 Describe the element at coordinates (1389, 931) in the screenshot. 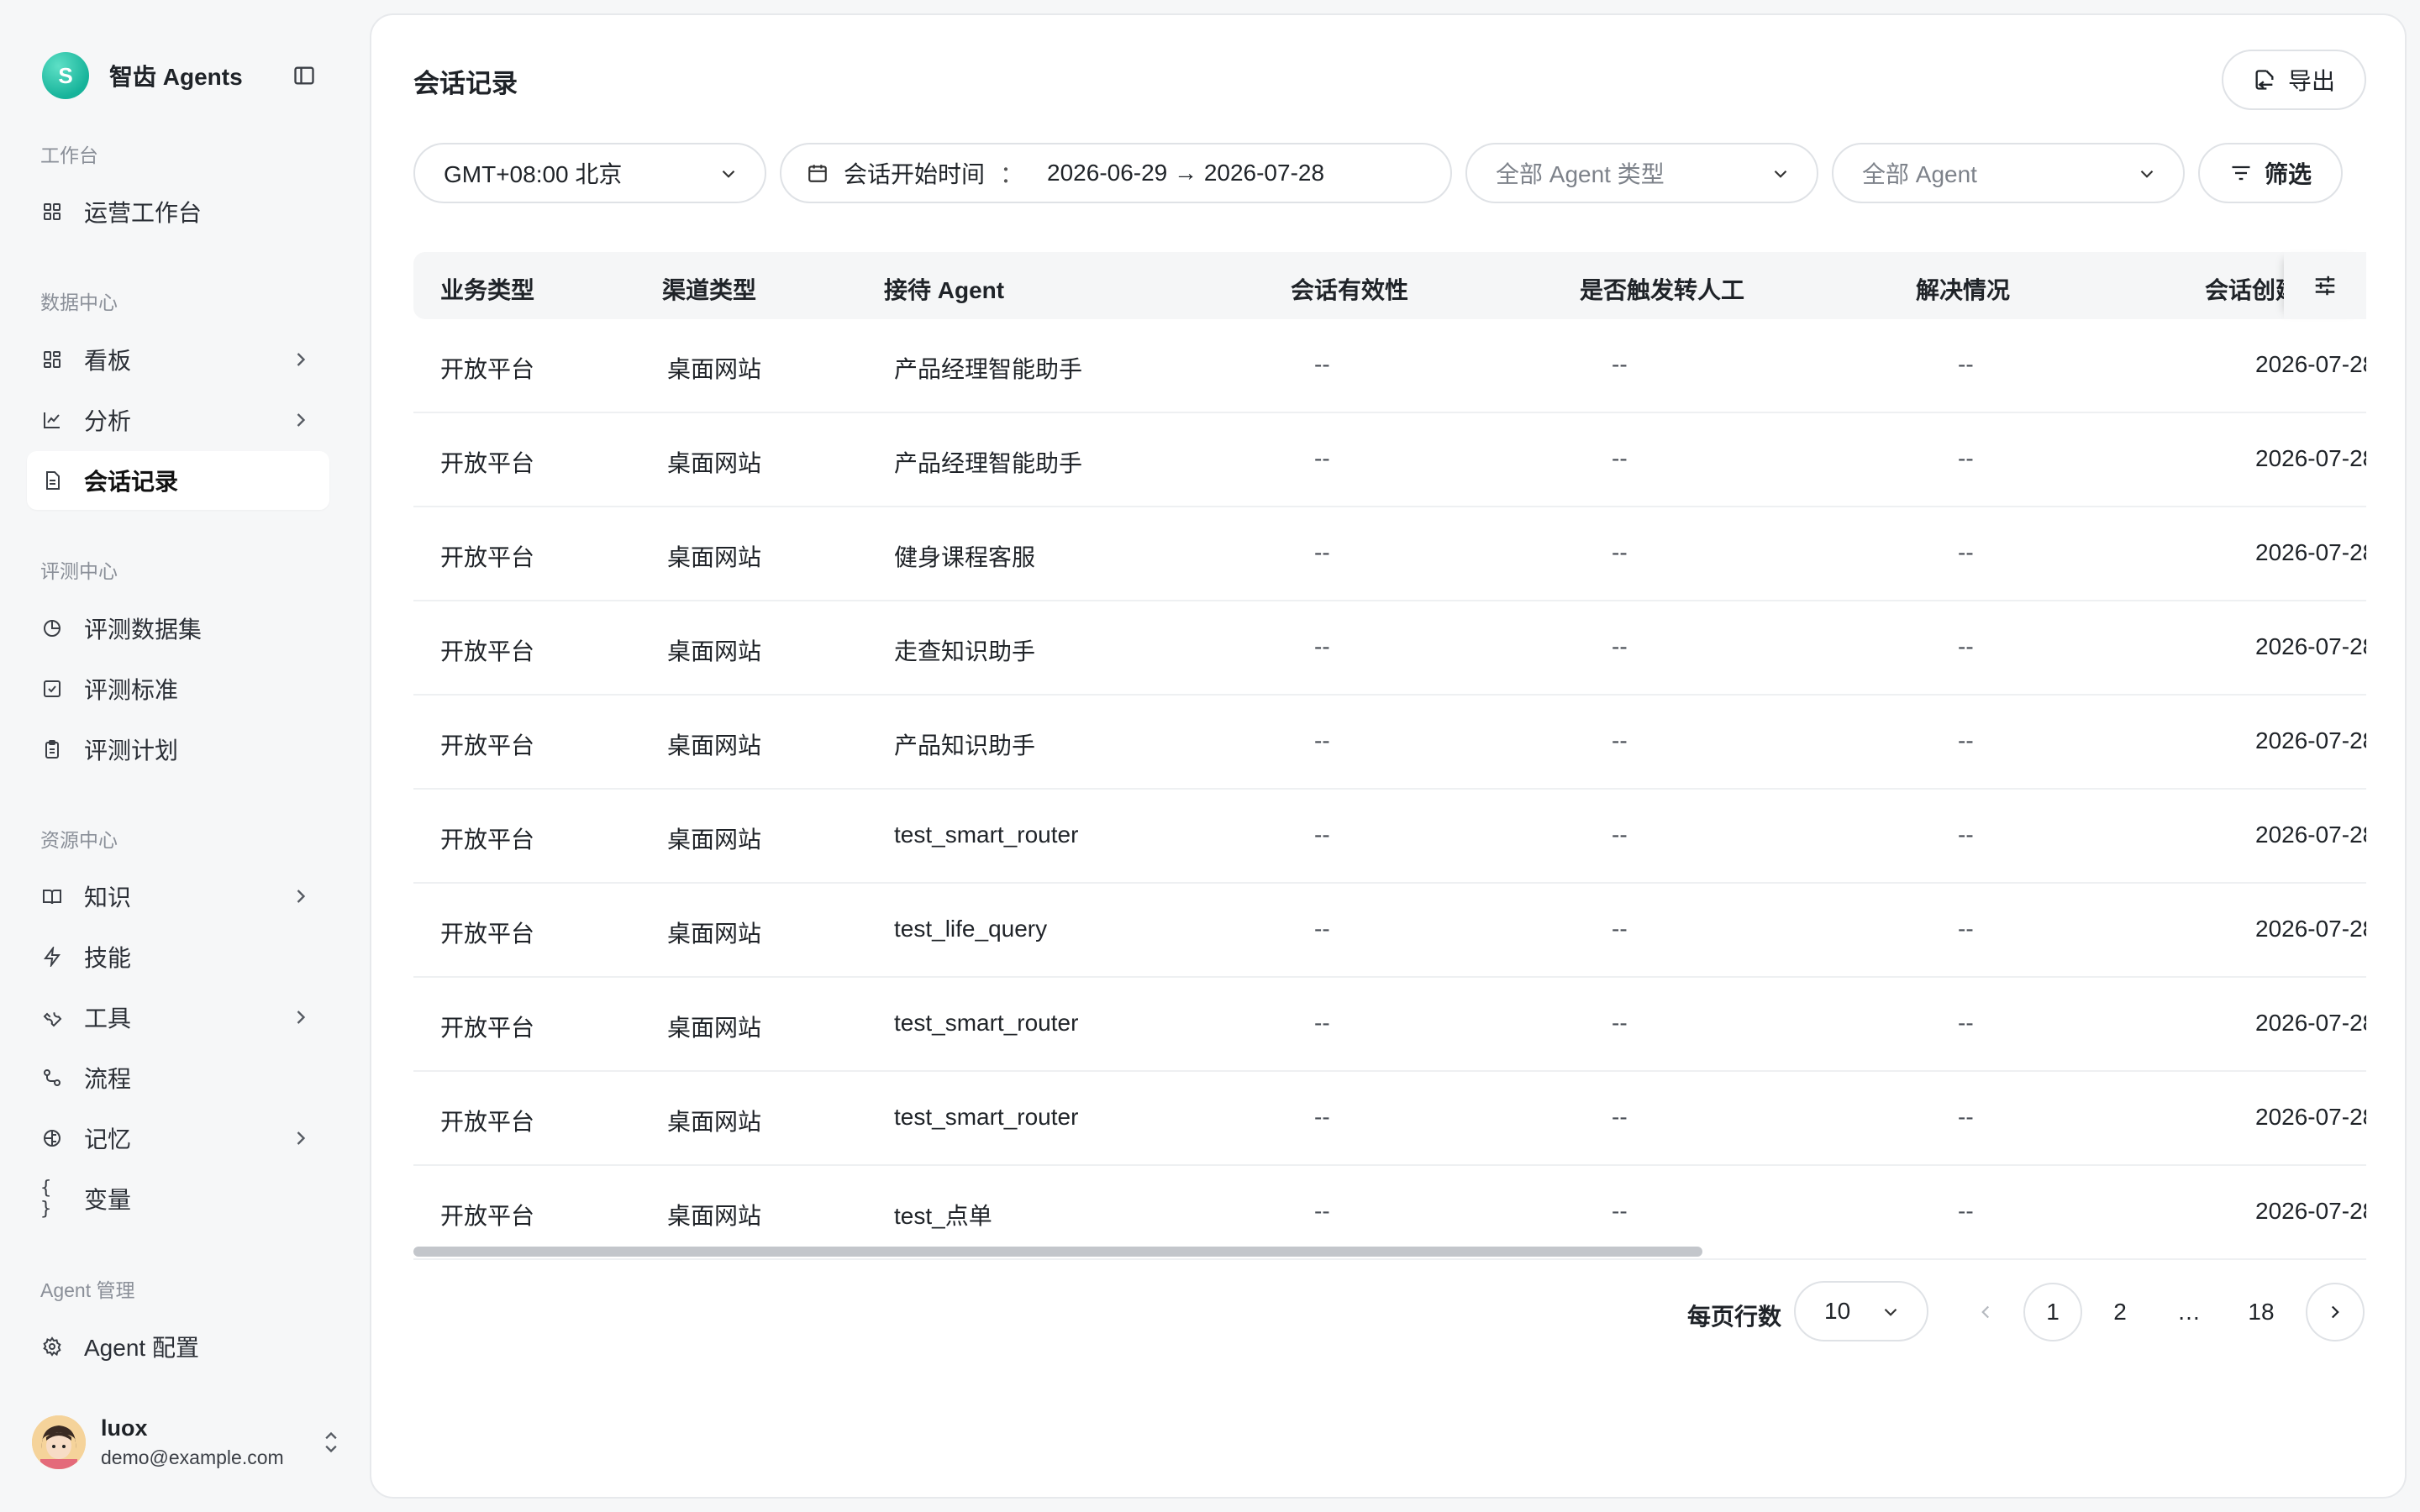

I see `table-row: 开放平台 桌面网站 test_life_query -- -- -- 2026-07-28` at that location.